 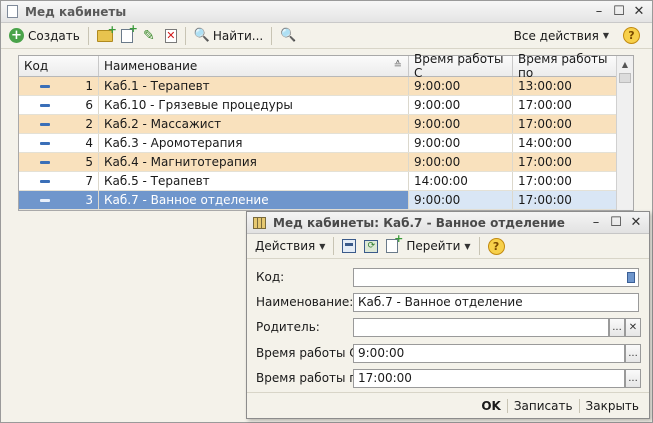 What do you see at coordinates (285, 246) in the screenshot?
I see `actions-label: Действия` at bounding box center [285, 246].